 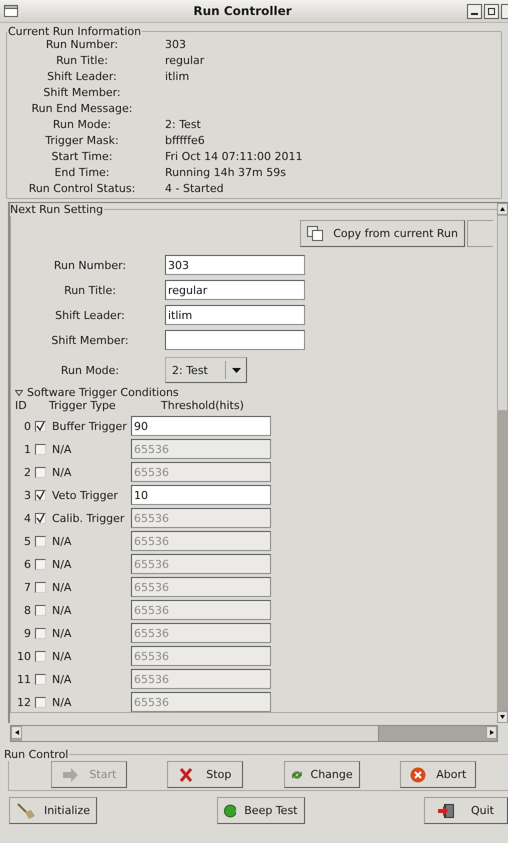 I want to click on section-toggle: Software Trigger Conditions, so click(x=254, y=392).